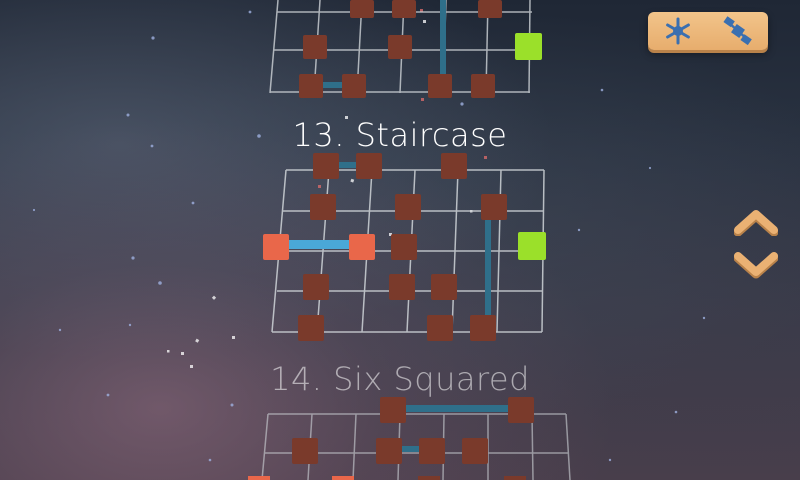 The image size is (800, 480). I want to click on link-bar, so click(458, 408).